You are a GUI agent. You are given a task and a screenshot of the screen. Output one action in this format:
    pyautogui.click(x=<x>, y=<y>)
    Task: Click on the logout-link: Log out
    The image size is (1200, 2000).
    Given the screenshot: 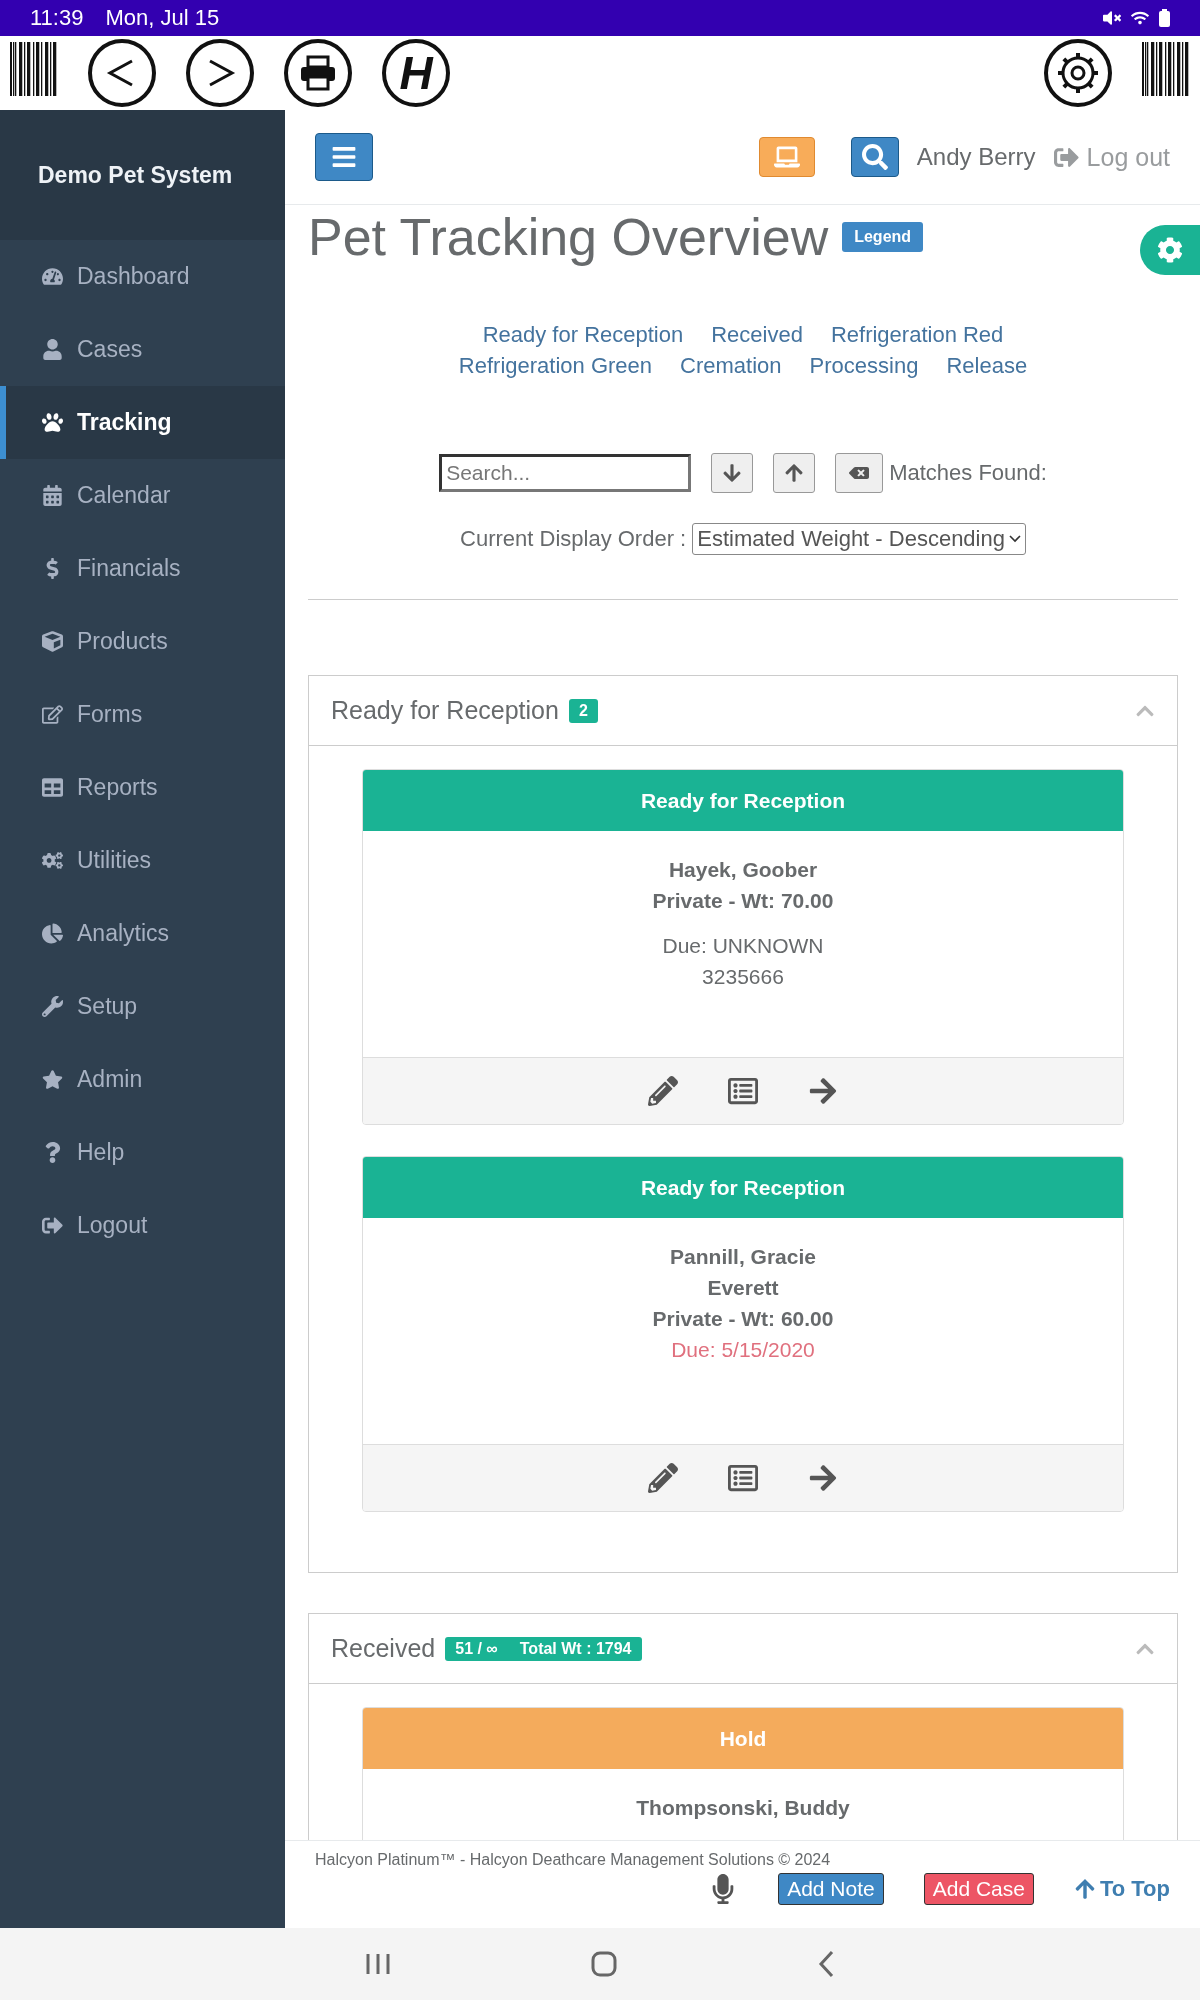 What is the action you would take?
    pyautogui.click(x=1111, y=157)
    